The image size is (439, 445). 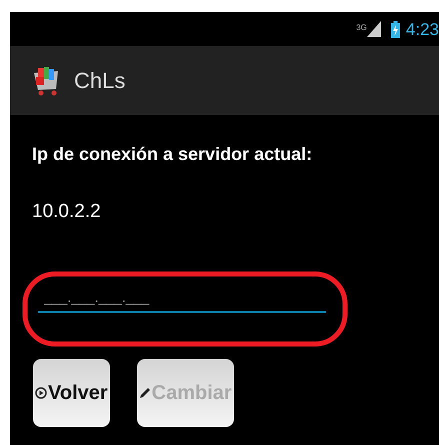 What do you see at coordinates (395, 29) in the screenshot?
I see `battery-icon` at bounding box center [395, 29].